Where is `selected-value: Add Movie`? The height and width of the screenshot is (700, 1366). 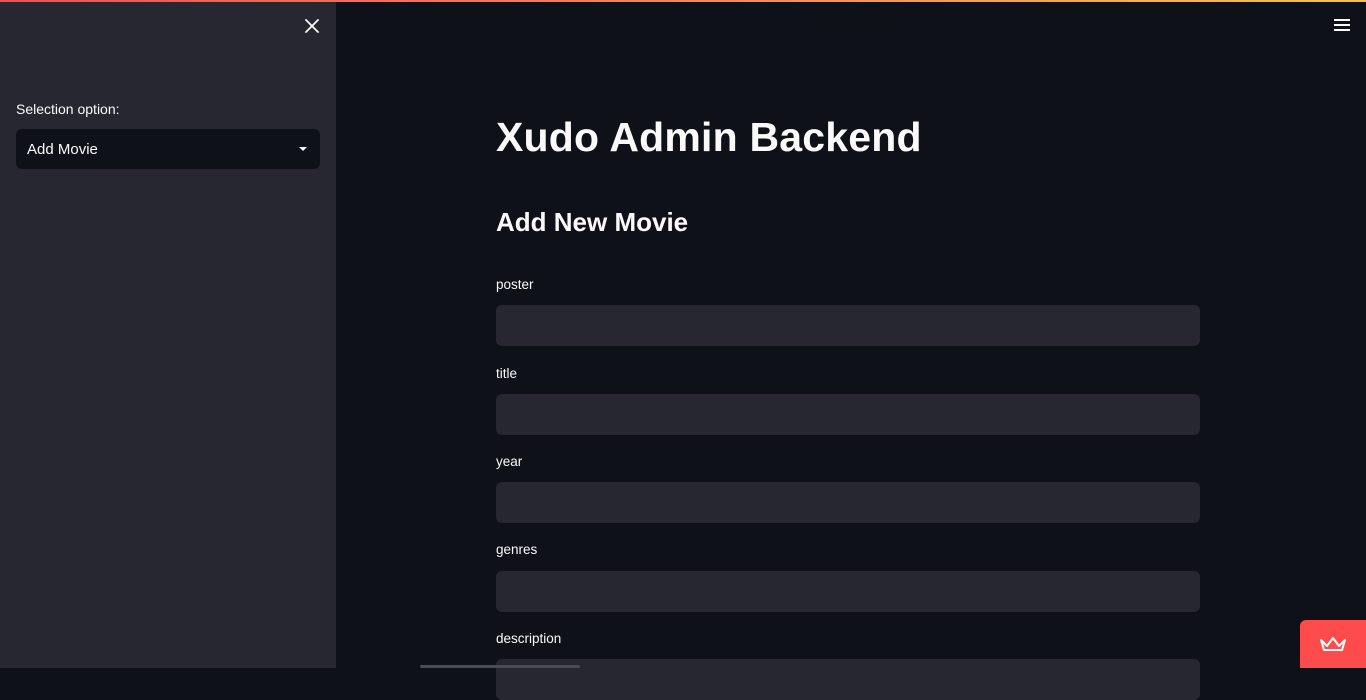
selected-value: Add Movie is located at coordinates (62, 149).